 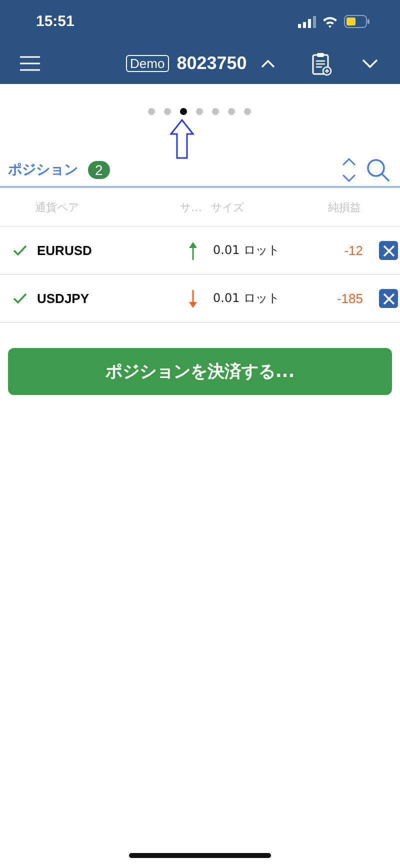 What do you see at coordinates (330, 22) in the screenshot?
I see `wifi-icon` at bounding box center [330, 22].